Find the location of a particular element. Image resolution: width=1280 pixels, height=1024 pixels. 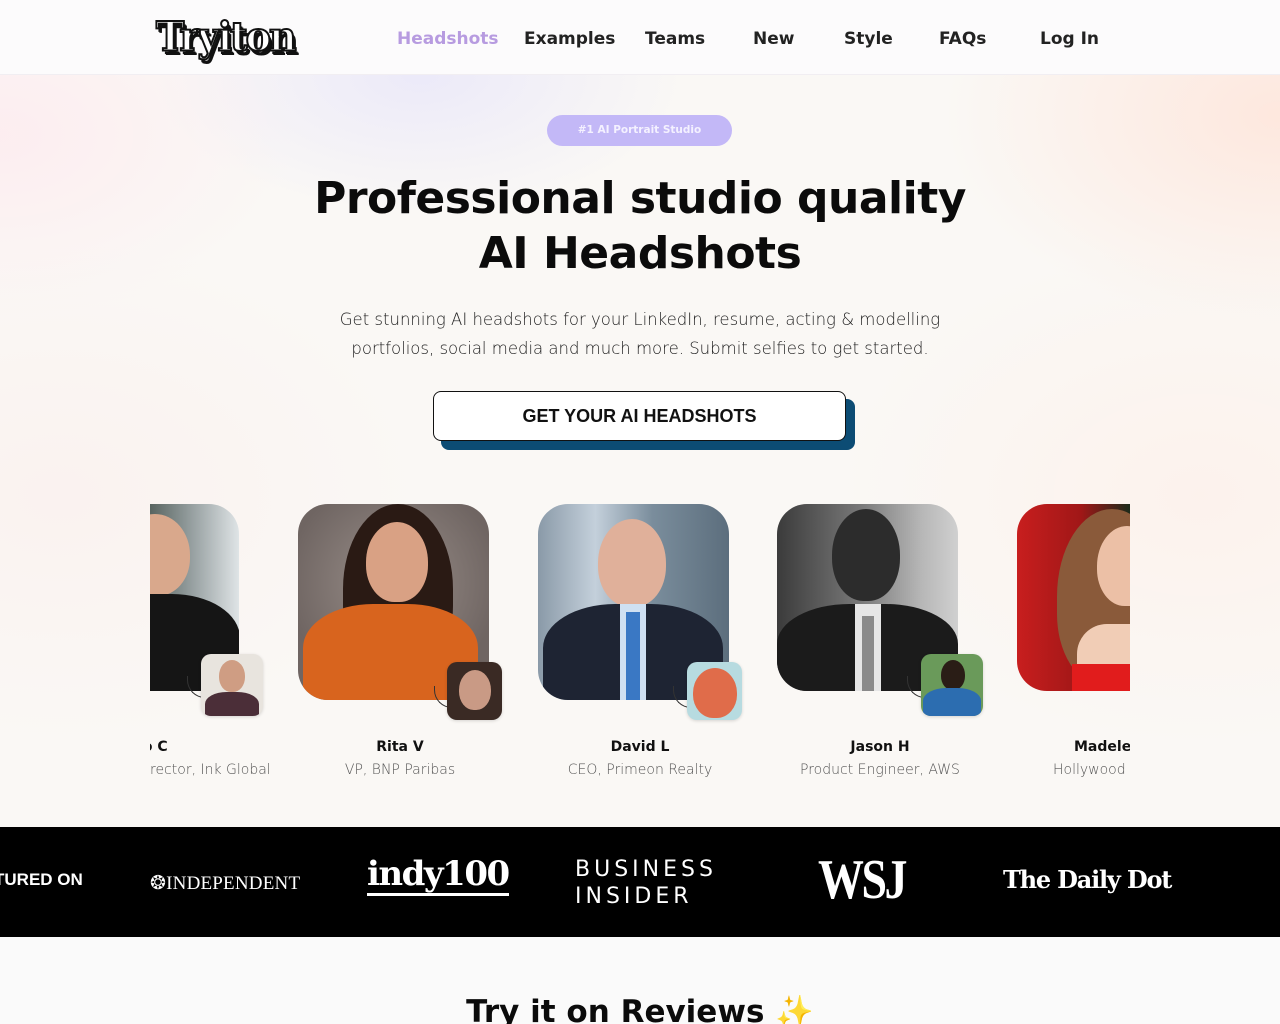

nav-link-login: Log In is located at coordinates (1069, 39).